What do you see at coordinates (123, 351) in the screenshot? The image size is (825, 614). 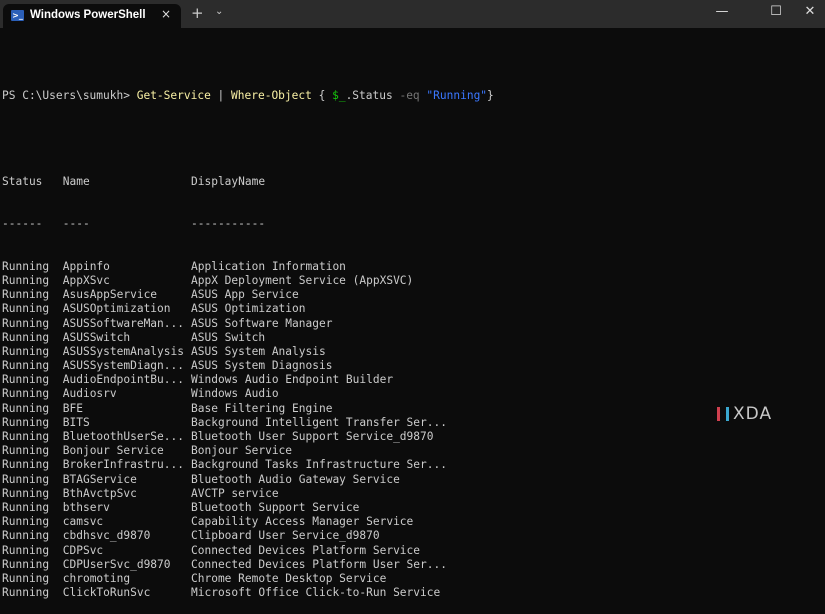 I see `cell-name: ASUSSystemAnalysis` at bounding box center [123, 351].